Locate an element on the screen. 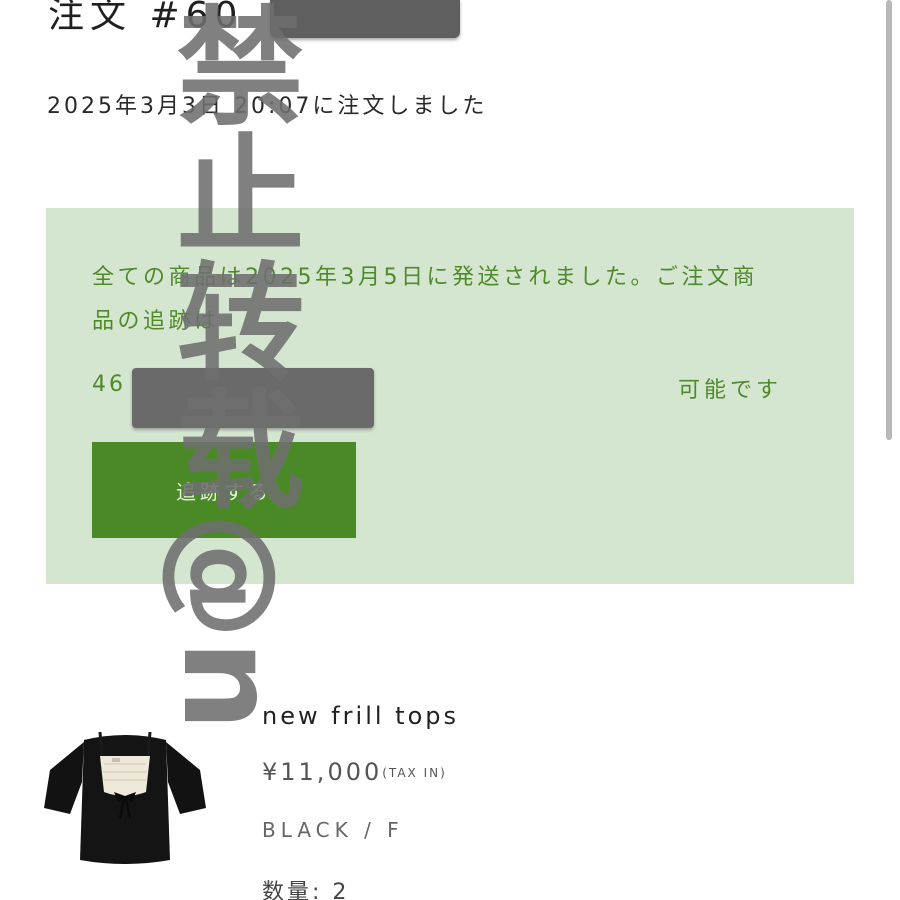 Image resolution: width=900 pixels, height=900 pixels. scrollbar is located at coordinates (889, 220).